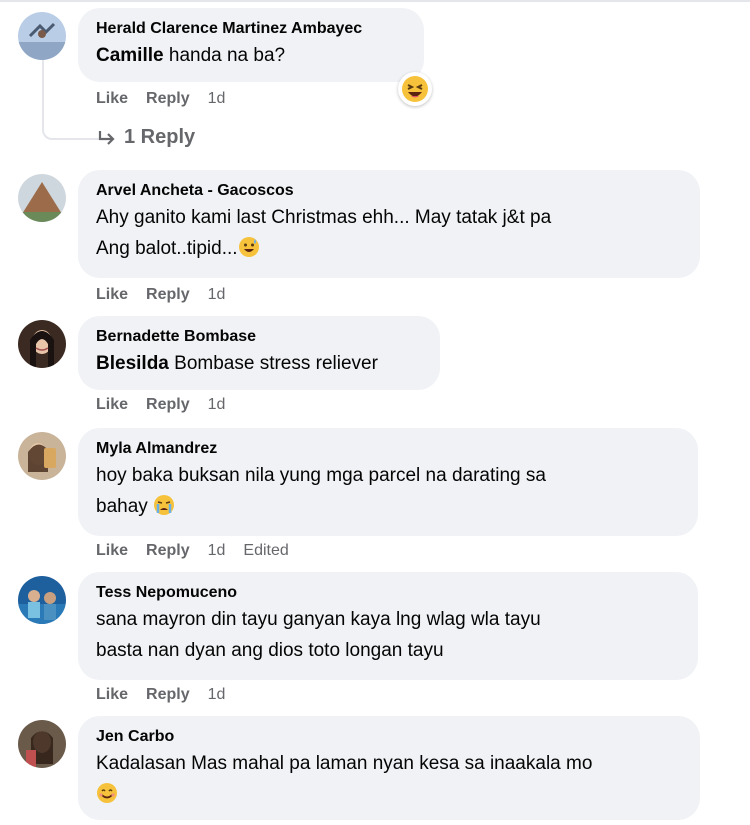 This screenshot has height=825, width=750. Describe the element at coordinates (276, 363) in the screenshot. I see `comment-body: Bombase stress reliever` at that location.